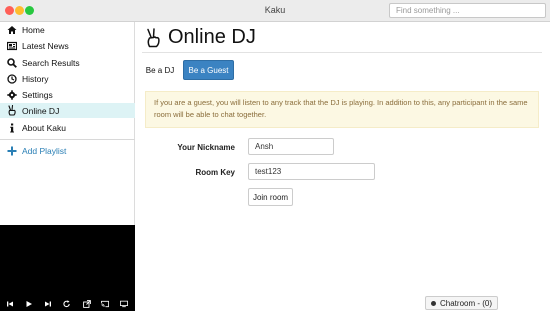 The height and width of the screenshot is (311, 550). Describe the element at coordinates (342, 52) in the screenshot. I see `title-divider` at that location.